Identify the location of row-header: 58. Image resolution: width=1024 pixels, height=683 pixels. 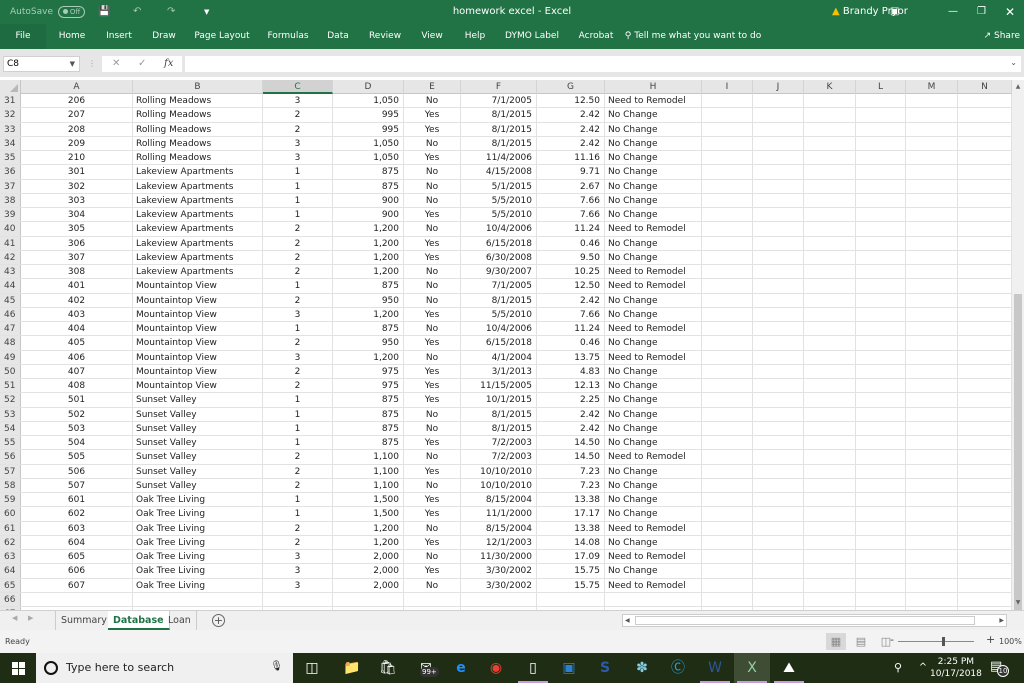
(10, 485).